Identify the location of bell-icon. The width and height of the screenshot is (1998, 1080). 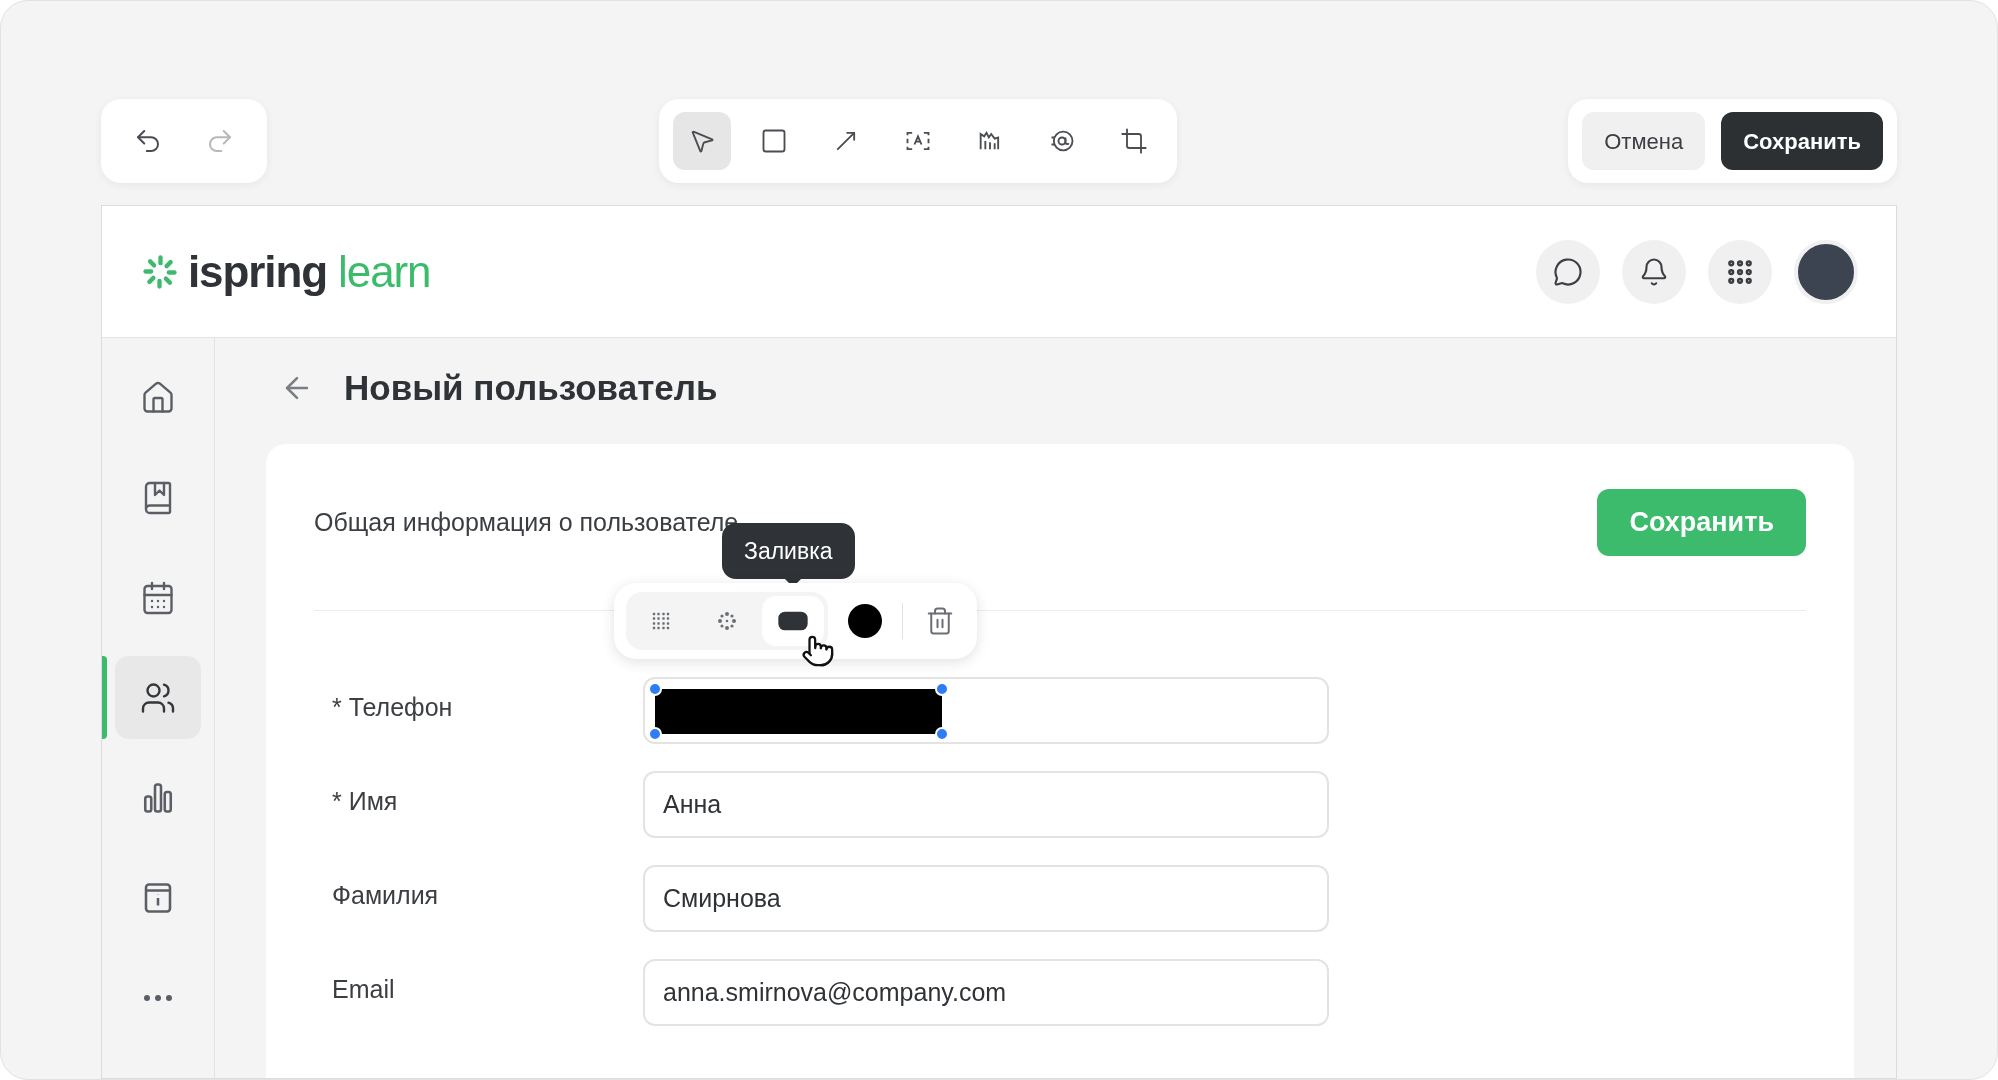
(1654, 271).